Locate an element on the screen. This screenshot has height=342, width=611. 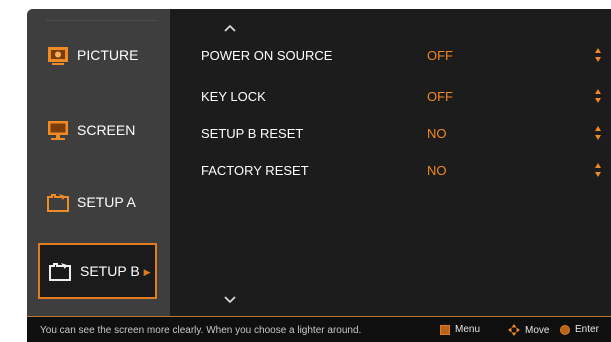
move-key-hint: Move is located at coordinates (528, 330).